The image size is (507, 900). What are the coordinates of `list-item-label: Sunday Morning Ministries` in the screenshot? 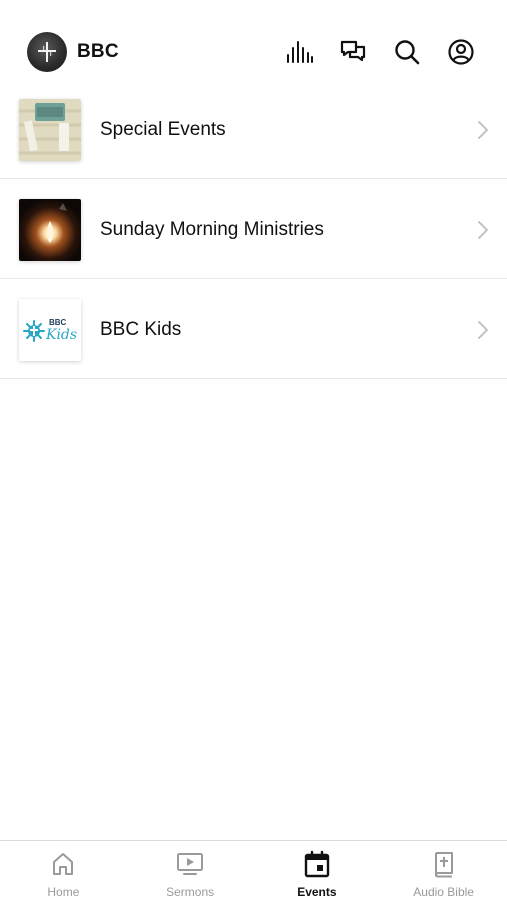 It's located at (212, 229).